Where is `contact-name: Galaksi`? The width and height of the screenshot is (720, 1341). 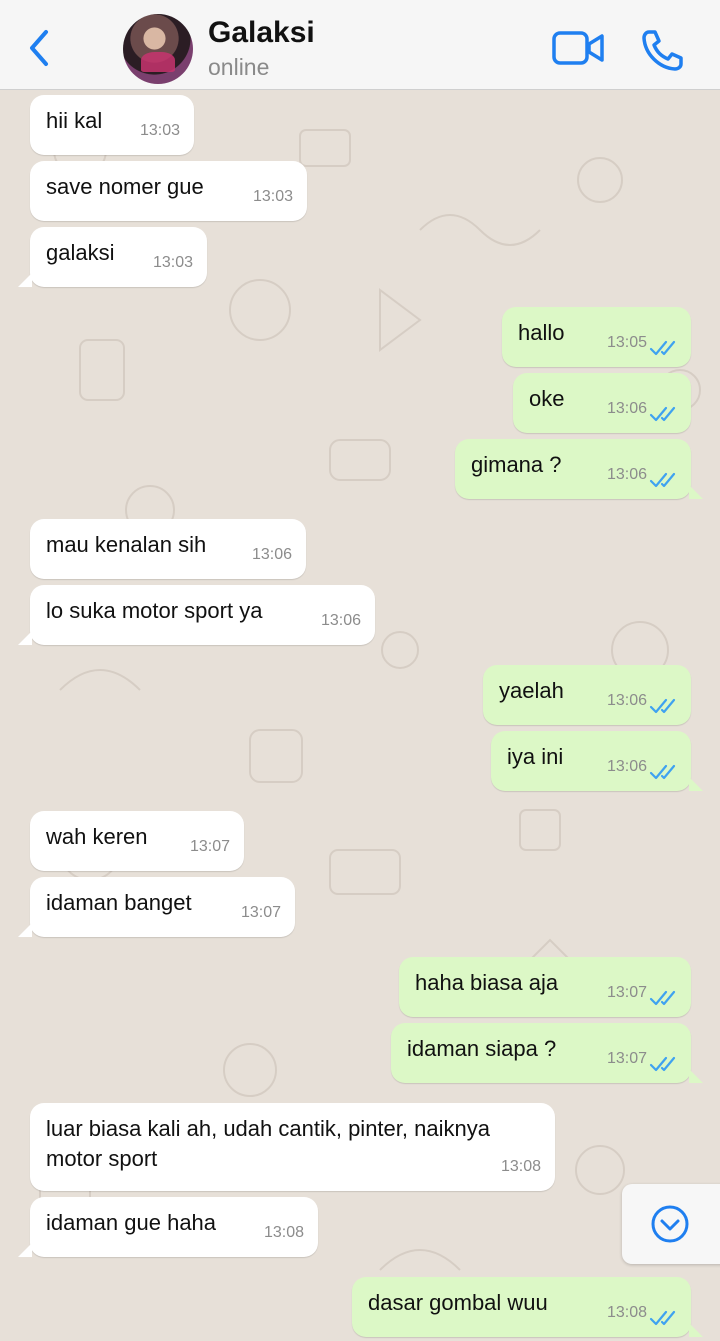 contact-name: Galaksi is located at coordinates (261, 33).